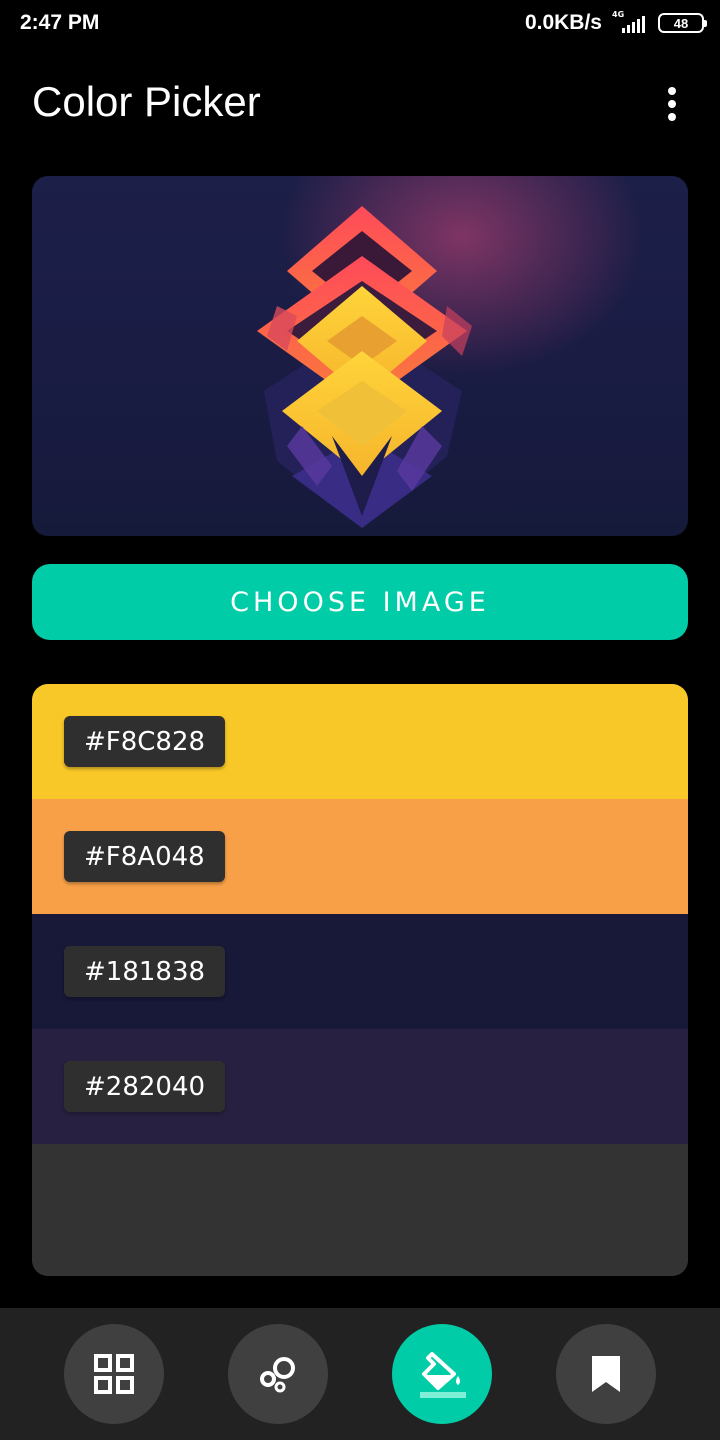 This screenshot has height=1440, width=720. I want to click on more-vert-icon, so click(672, 104).